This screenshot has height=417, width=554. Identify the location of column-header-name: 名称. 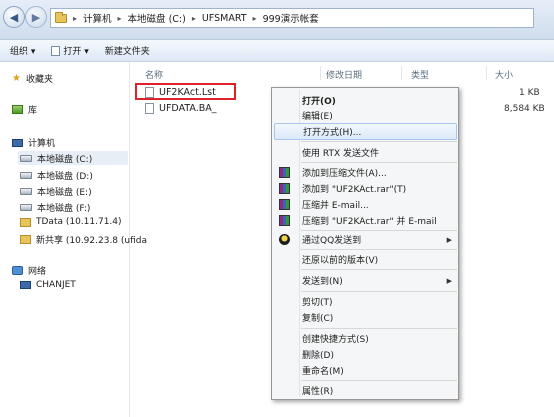
(154, 74).